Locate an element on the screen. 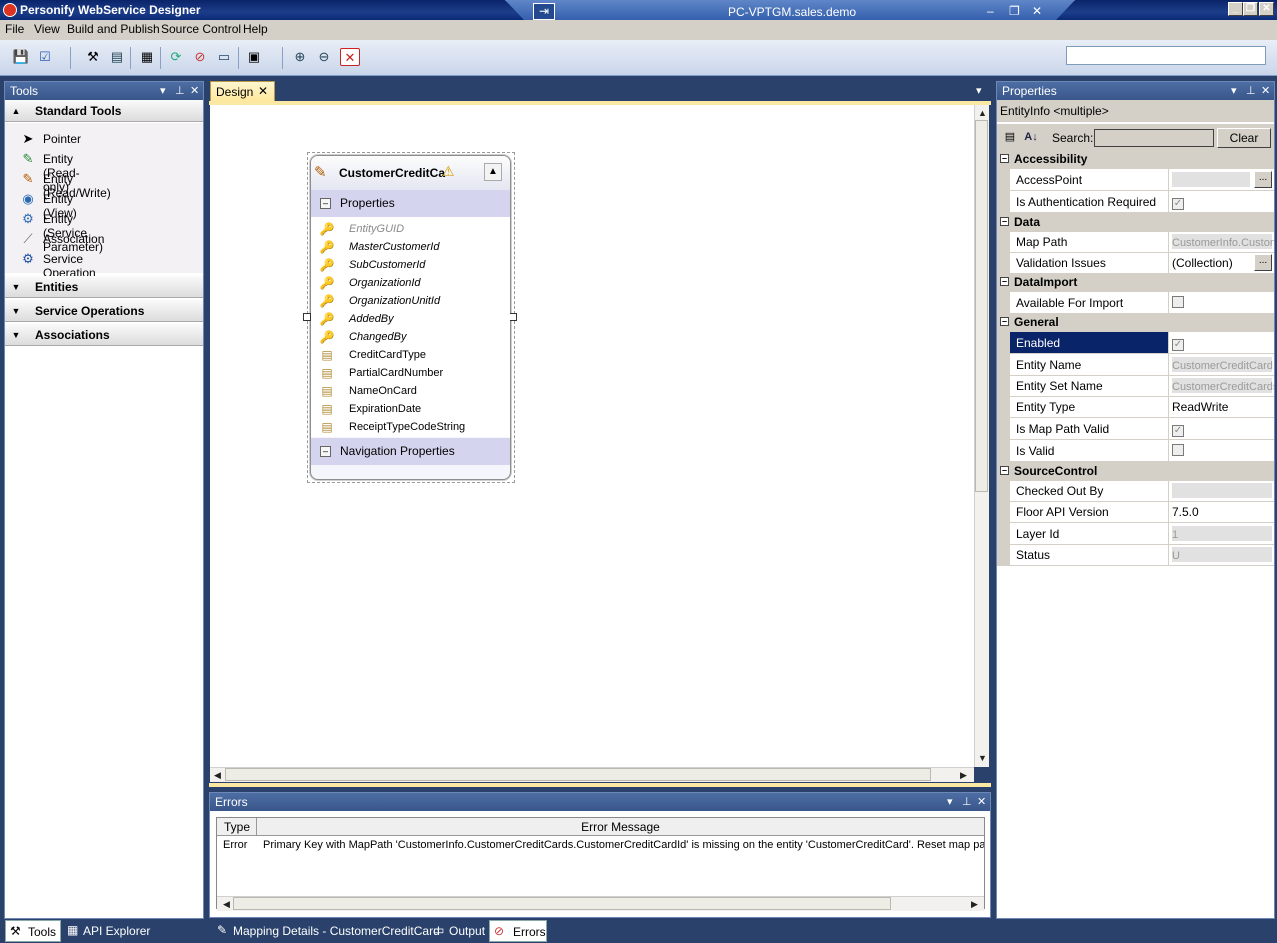 This screenshot has width=1277, height=943. property-row: Entity Type ReadWrite is located at coordinates (1135, 407).